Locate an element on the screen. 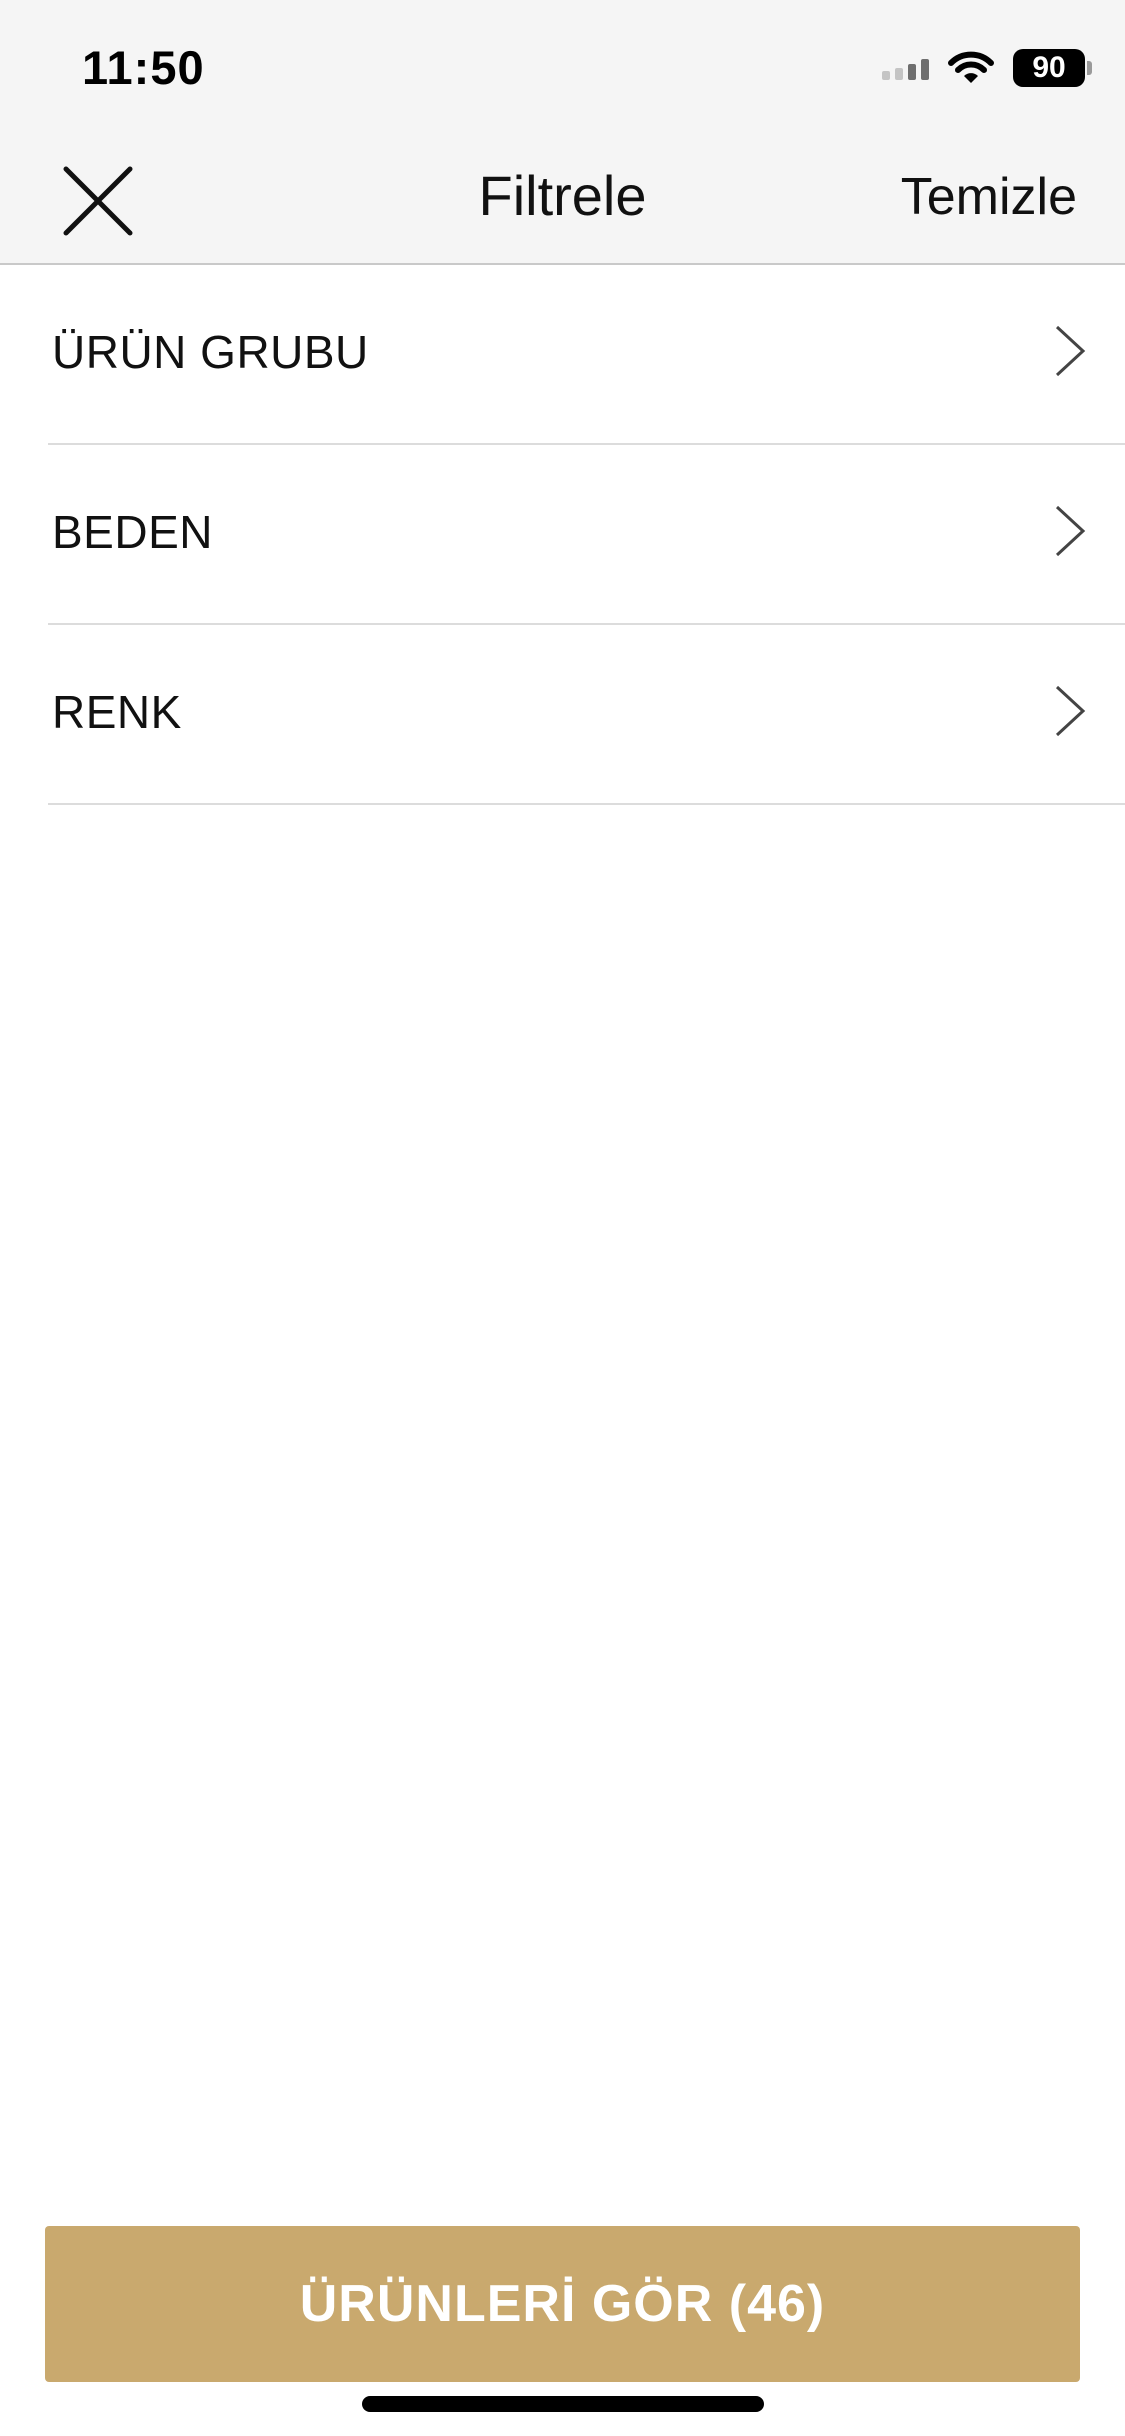 The width and height of the screenshot is (1125, 2436). filter-item-beden: BEDEN is located at coordinates (586, 535).